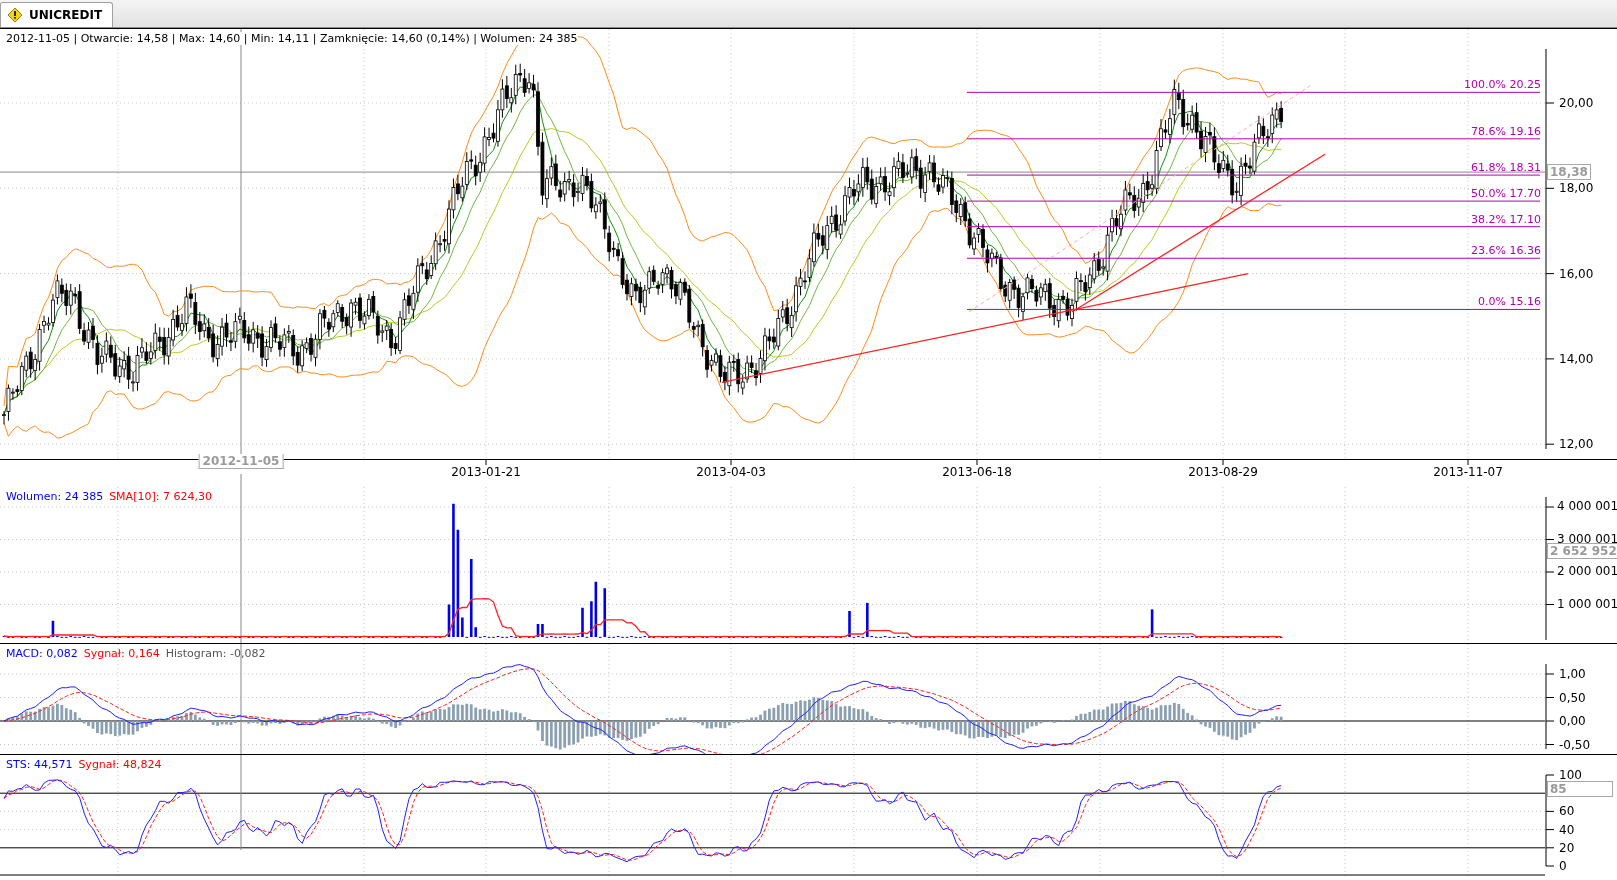 The height and width of the screenshot is (880, 1617). What do you see at coordinates (1569, 172) in the screenshot?
I see `cursor-value: 18,38` at bounding box center [1569, 172].